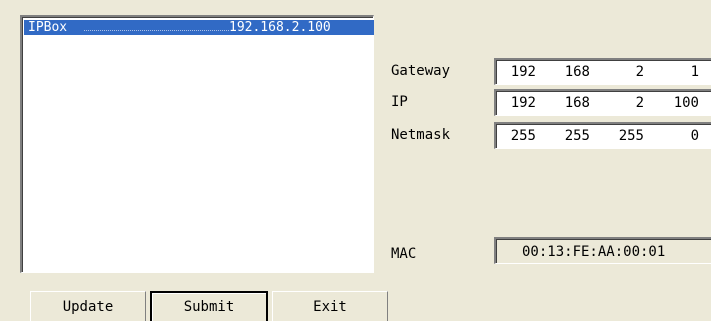  What do you see at coordinates (199, 27) in the screenshot?
I see `list-item: IPBox 192.168.2.100` at bounding box center [199, 27].